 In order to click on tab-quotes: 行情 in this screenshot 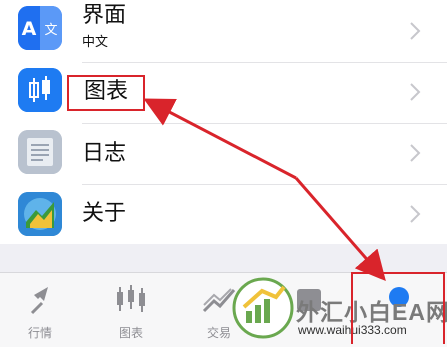, I will do `click(40, 310)`.